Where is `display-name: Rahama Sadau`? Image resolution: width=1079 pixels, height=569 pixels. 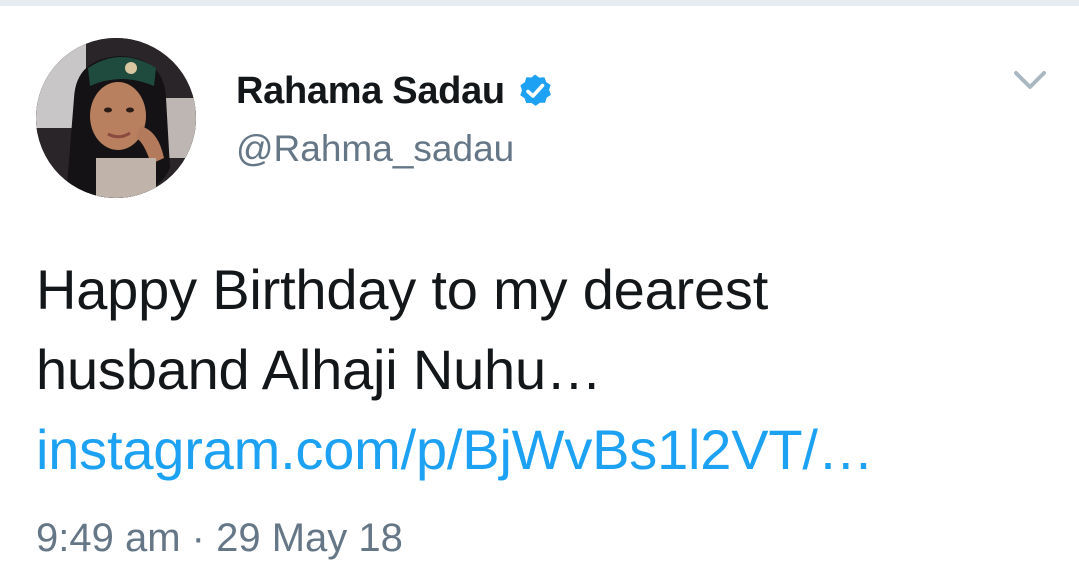
display-name: Rahama Sadau is located at coordinates (370, 91).